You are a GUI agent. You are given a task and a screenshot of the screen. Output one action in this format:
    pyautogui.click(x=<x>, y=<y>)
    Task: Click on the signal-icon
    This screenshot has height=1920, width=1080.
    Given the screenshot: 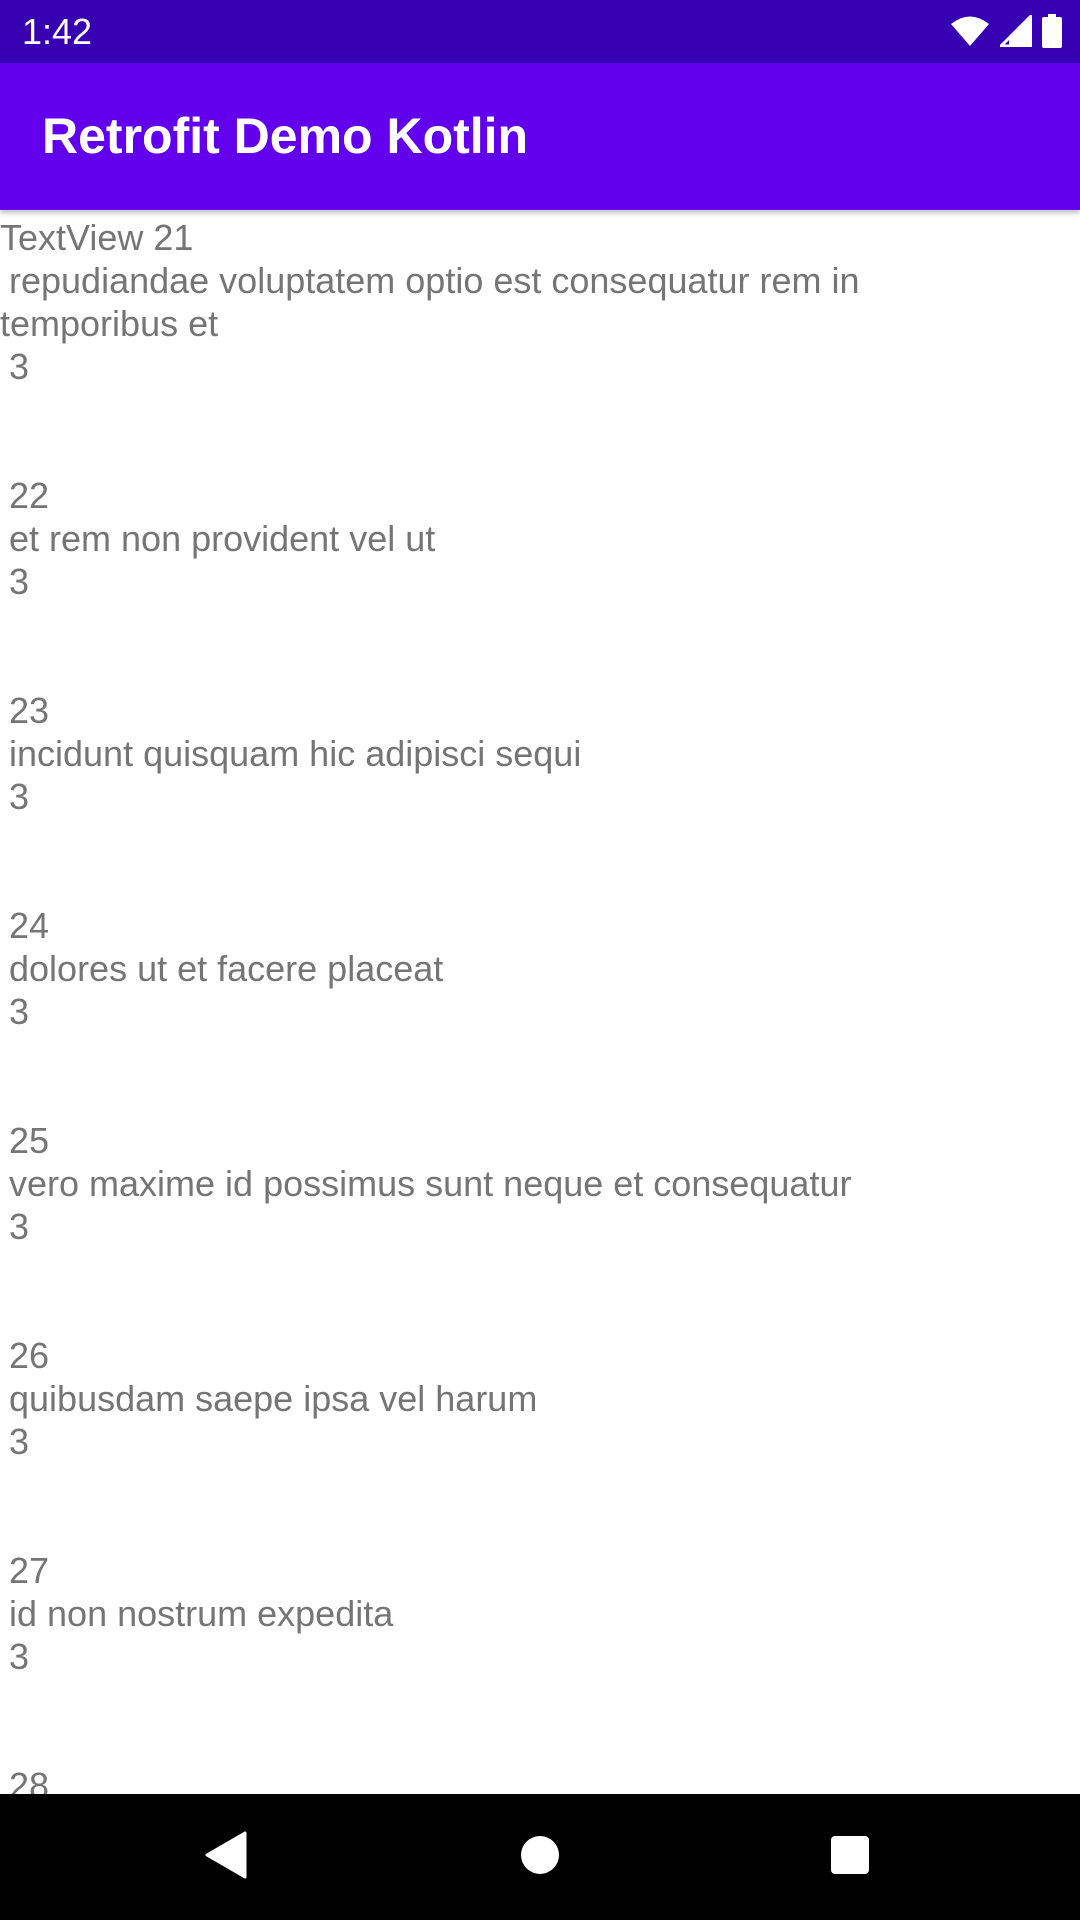 What is the action you would take?
    pyautogui.click(x=1016, y=31)
    